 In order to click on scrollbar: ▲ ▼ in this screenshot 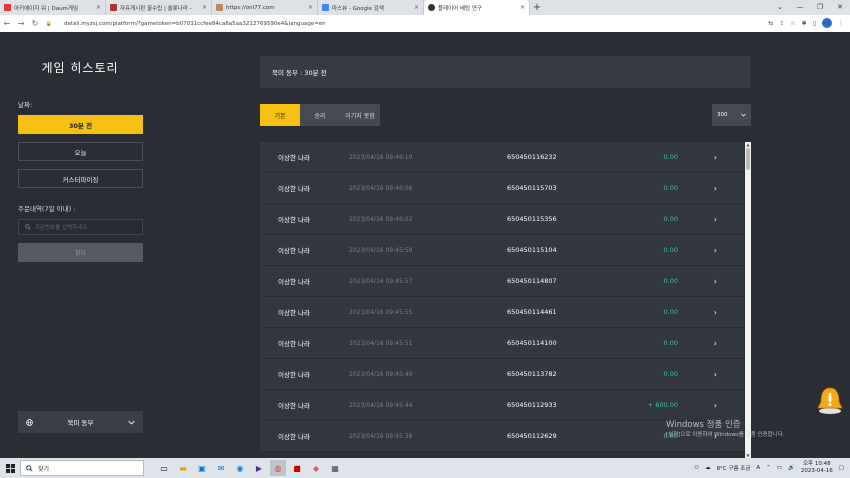, I will do `click(748, 300)`.